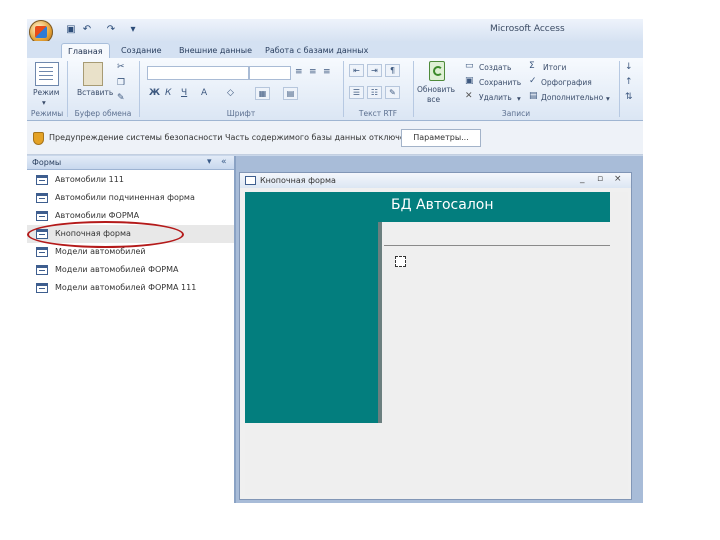 The image size is (720, 540). I want to click on tab-home: Главная, so click(85, 51).